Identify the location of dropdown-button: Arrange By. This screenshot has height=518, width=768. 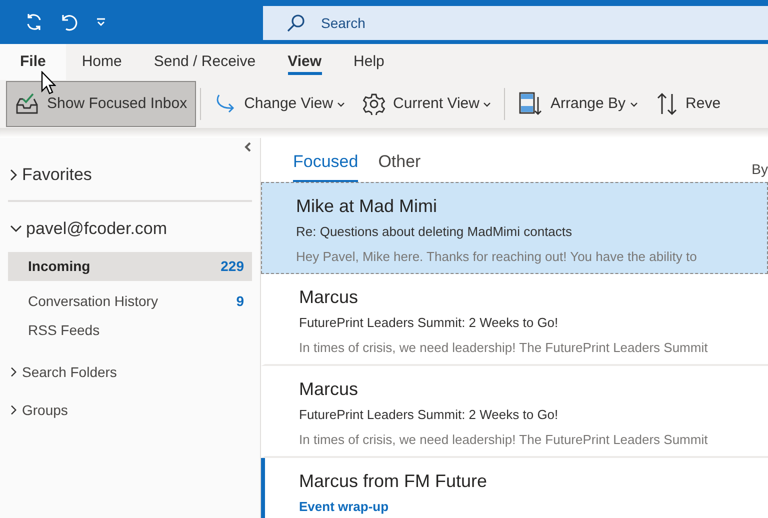
(578, 104).